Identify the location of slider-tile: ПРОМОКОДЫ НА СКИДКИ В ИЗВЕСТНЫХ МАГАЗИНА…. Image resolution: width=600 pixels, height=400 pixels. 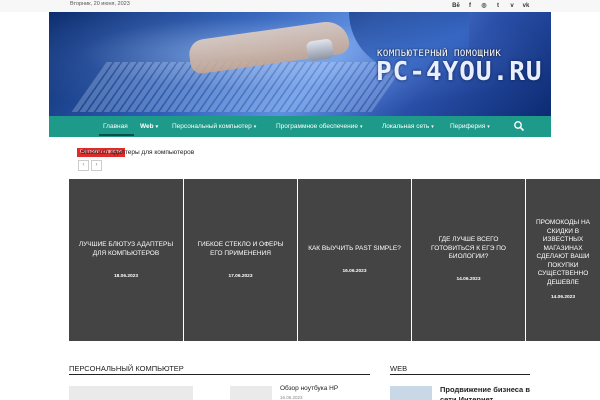
(563, 260).